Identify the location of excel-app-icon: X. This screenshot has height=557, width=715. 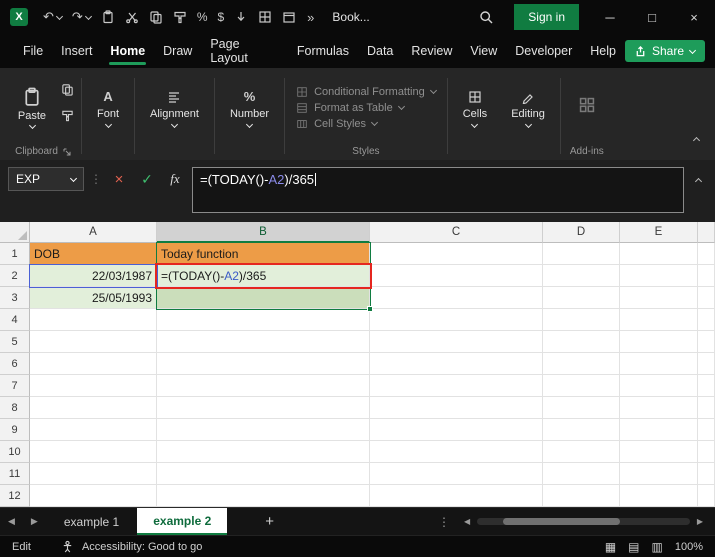
(19, 17).